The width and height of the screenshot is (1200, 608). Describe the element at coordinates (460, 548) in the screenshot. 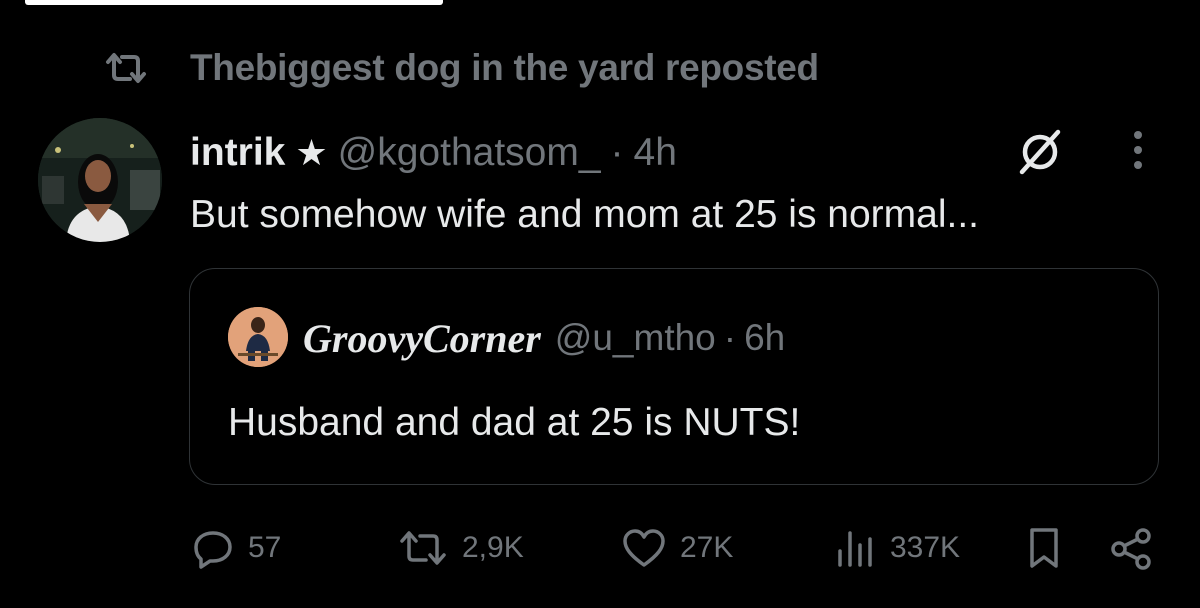

I see `repost-button: 2,9K` at that location.